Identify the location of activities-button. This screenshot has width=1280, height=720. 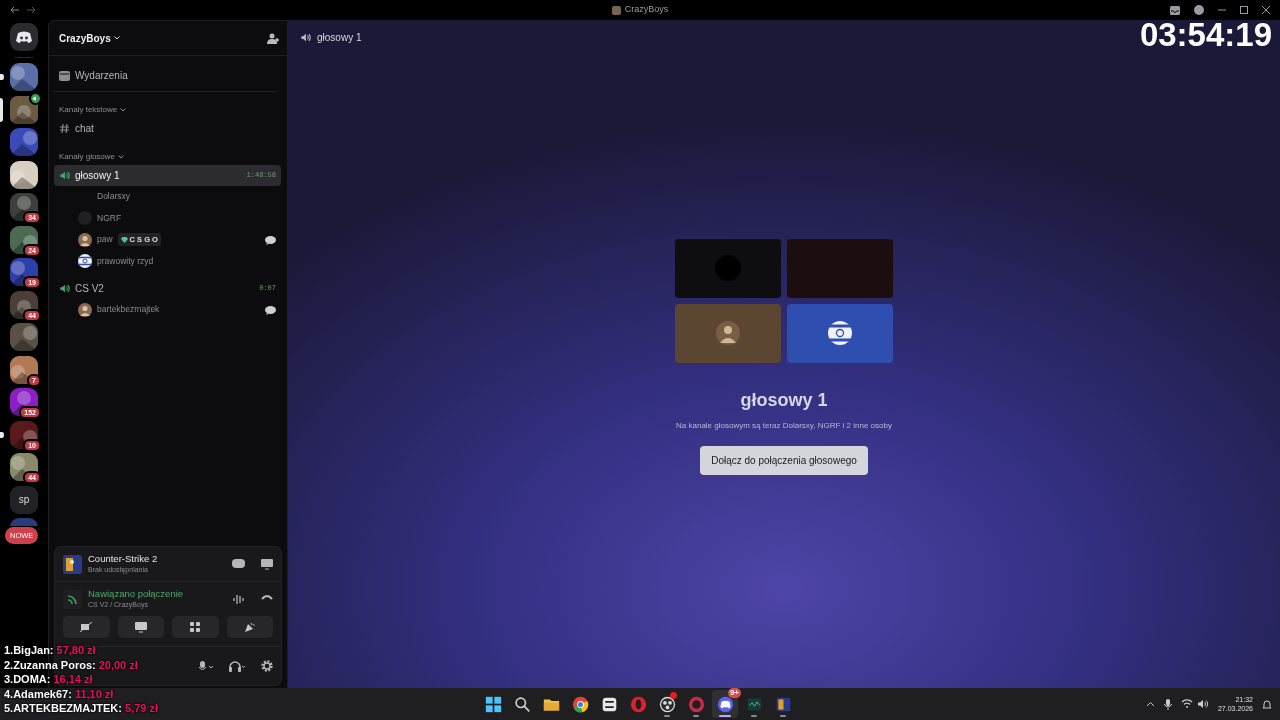
(195, 627).